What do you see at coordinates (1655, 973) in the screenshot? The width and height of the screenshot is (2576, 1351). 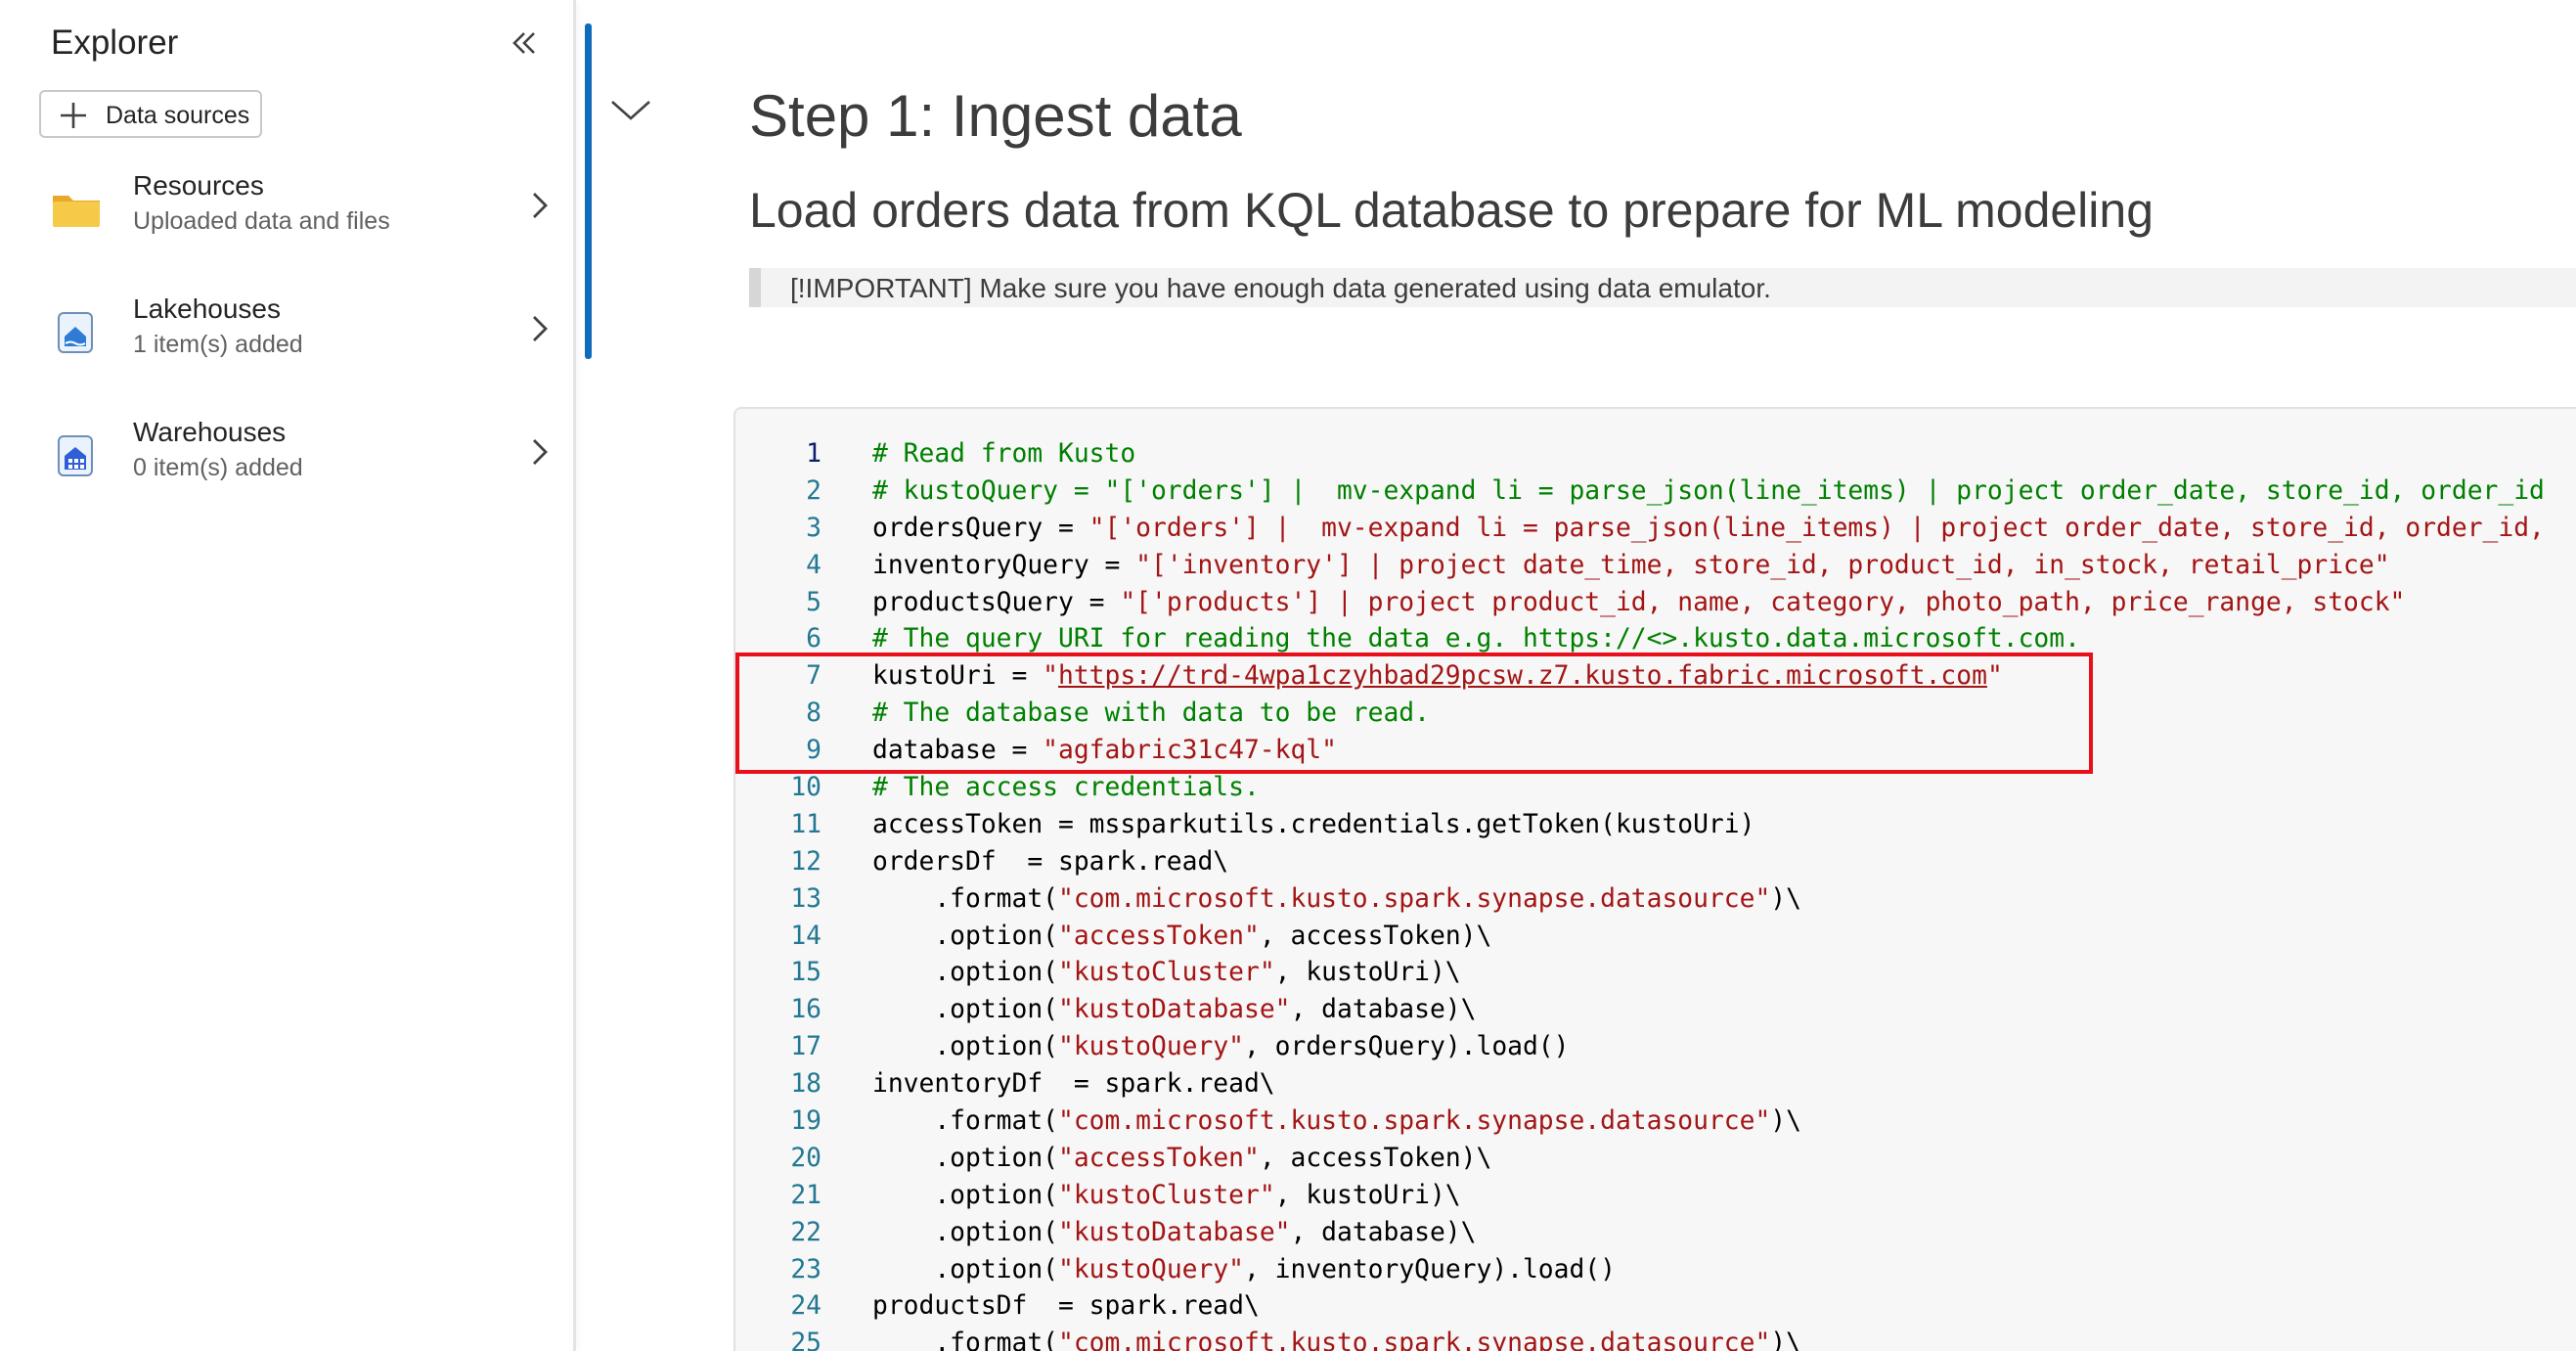 I see `code-line: 15 .option("kustoCluster", kustoUri)\` at bounding box center [1655, 973].